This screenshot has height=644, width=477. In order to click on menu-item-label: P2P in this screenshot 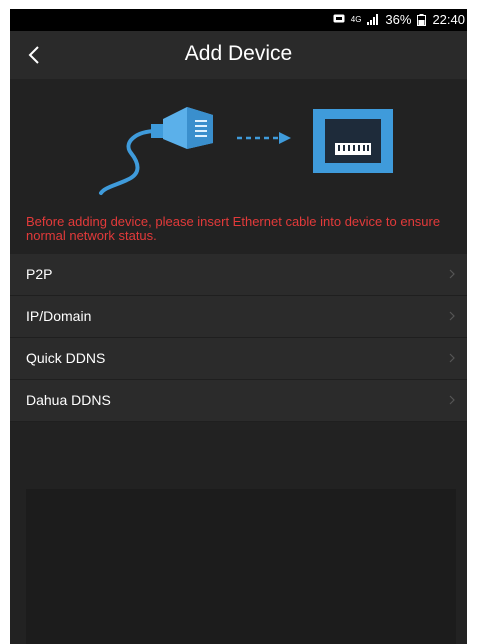, I will do `click(39, 274)`.